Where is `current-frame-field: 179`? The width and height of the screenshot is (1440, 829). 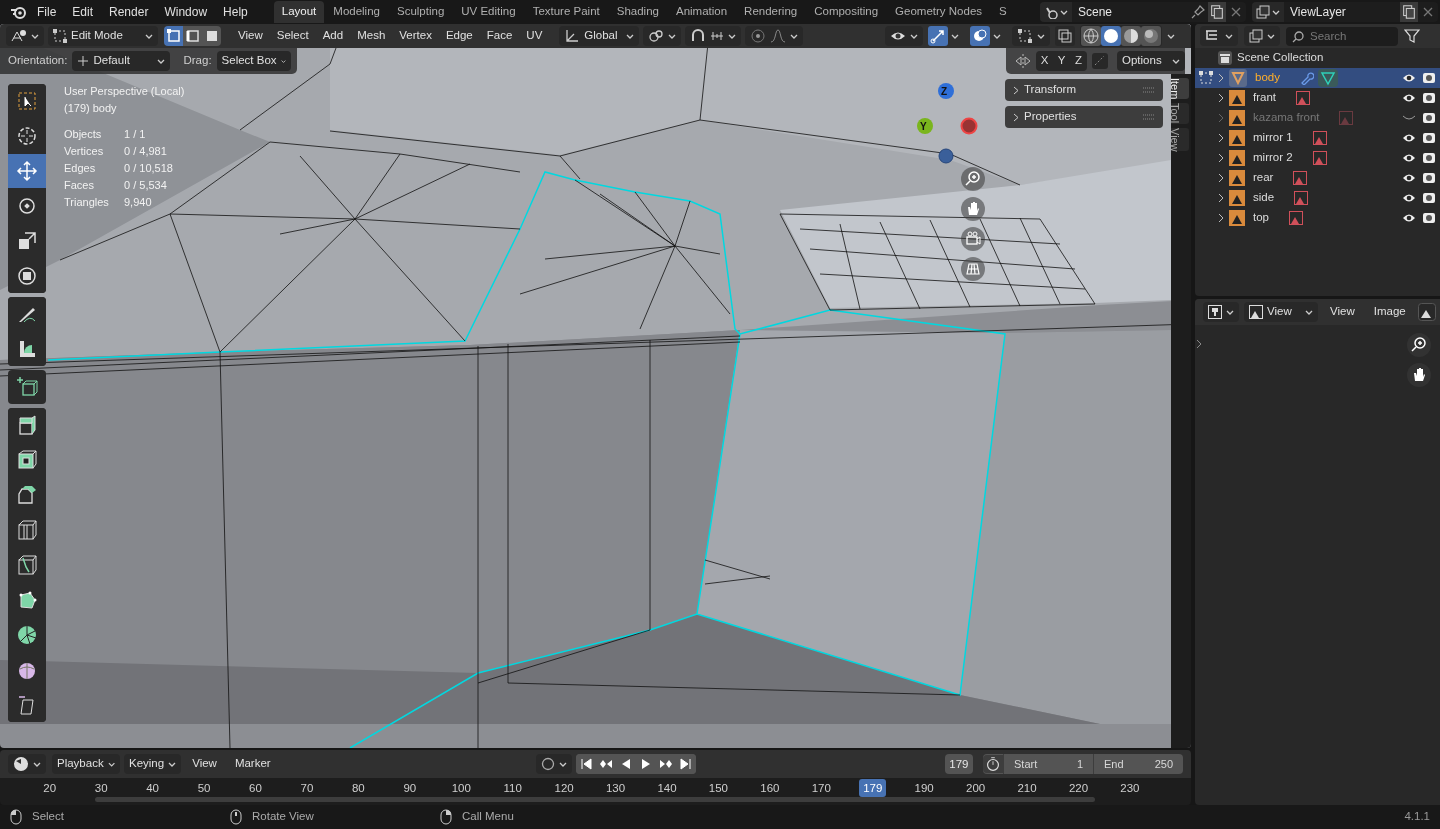
current-frame-field: 179 is located at coordinates (958, 764).